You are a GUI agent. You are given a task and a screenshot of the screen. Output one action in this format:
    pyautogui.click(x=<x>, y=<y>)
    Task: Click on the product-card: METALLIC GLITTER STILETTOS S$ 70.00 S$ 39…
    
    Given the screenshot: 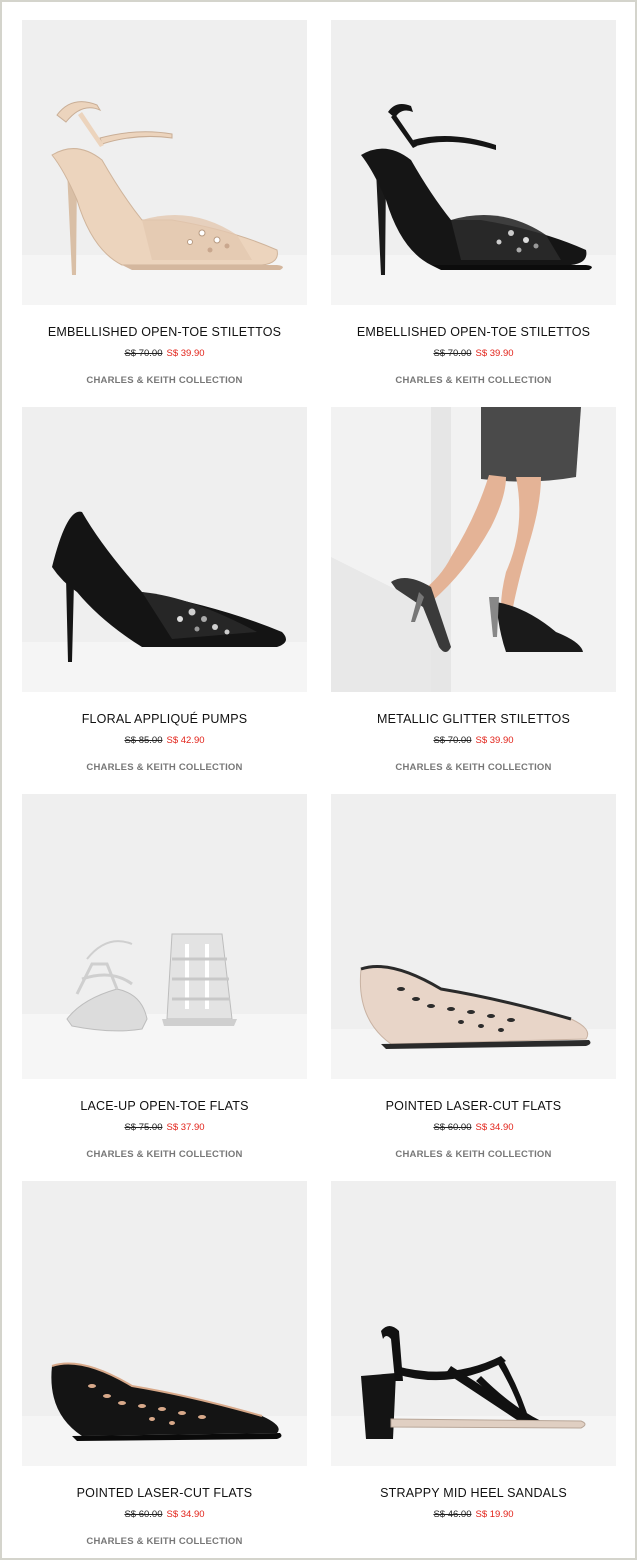 What is the action you would take?
    pyautogui.click(x=473, y=600)
    